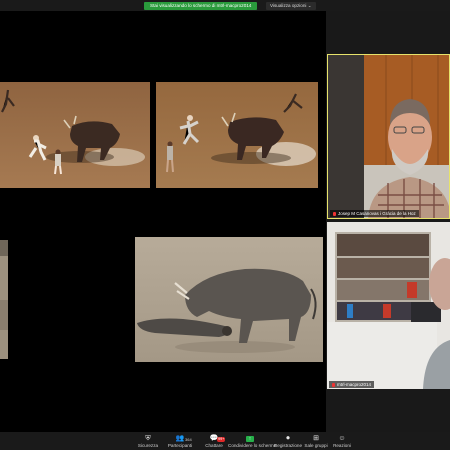 The width and height of the screenshot is (450, 450). I want to click on reactions-button: ☺ Reazioni, so click(342, 441).